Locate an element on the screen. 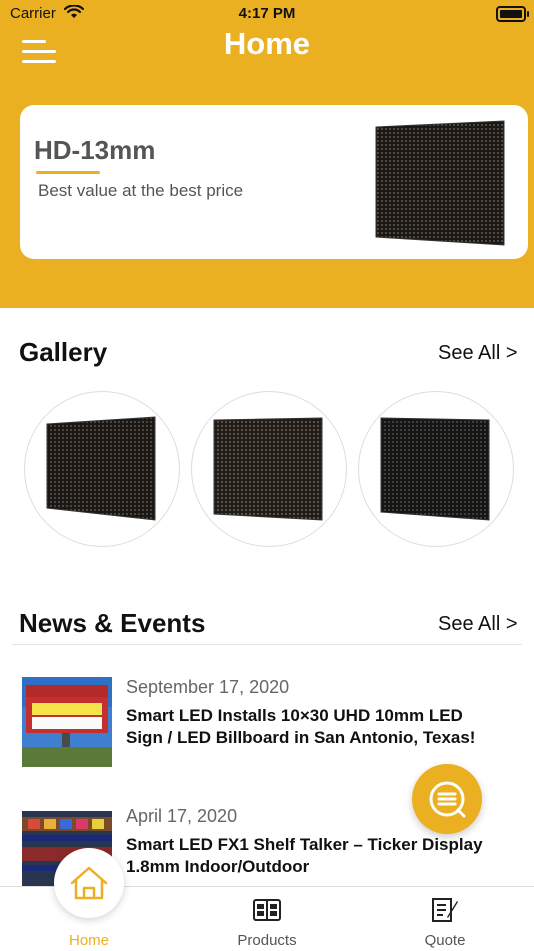  tab-label: Quote is located at coordinates (445, 940).